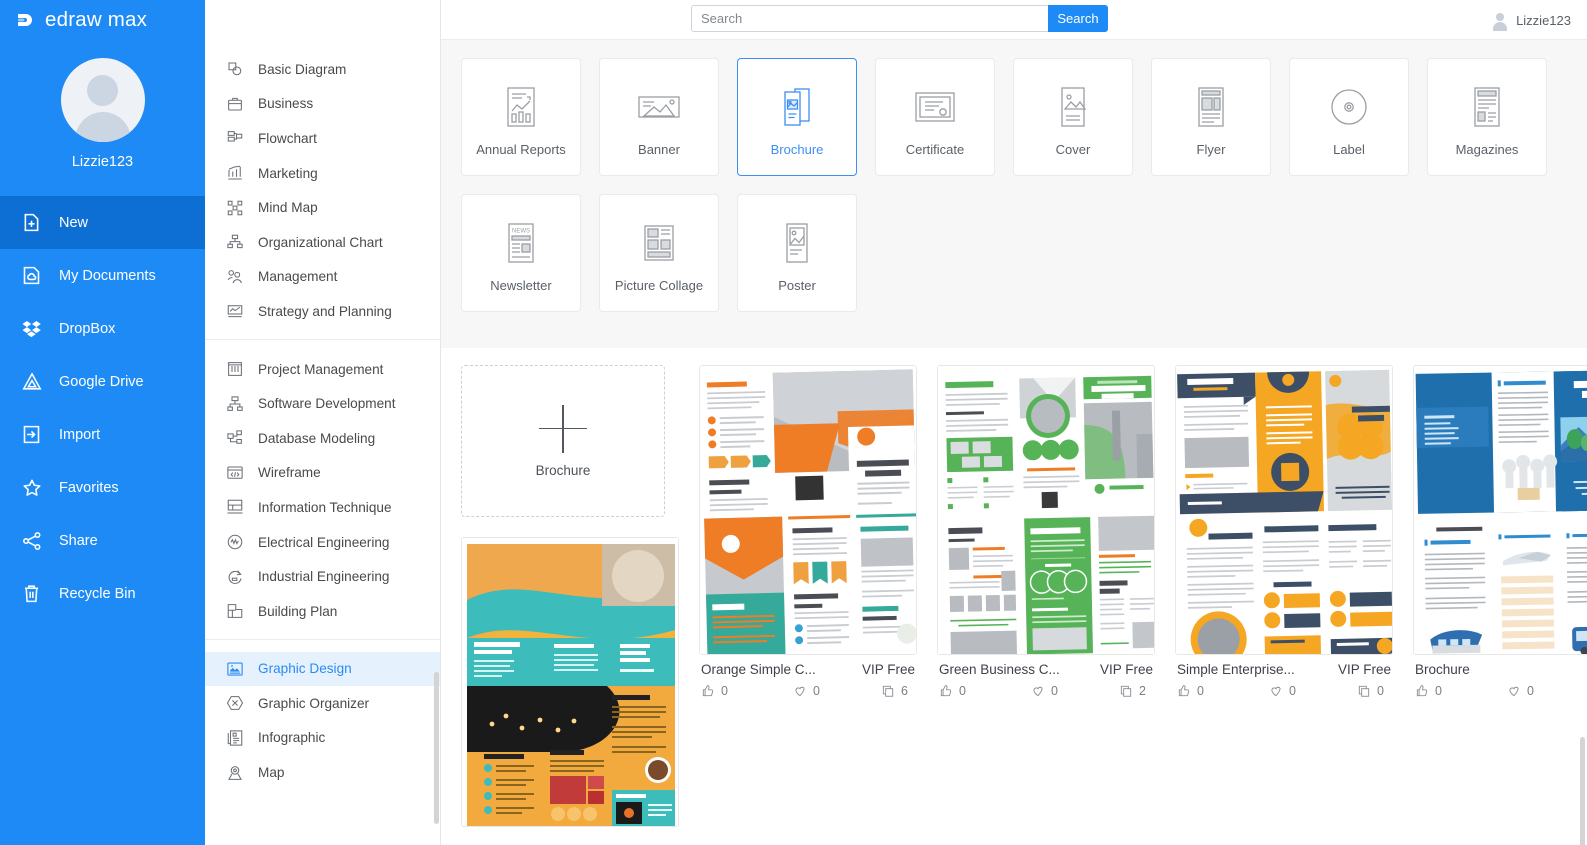 The image size is (1587, 845). Describe the element at coordinates (816, 691) in the screenshot. I see `favorite-count: 0` at that location.